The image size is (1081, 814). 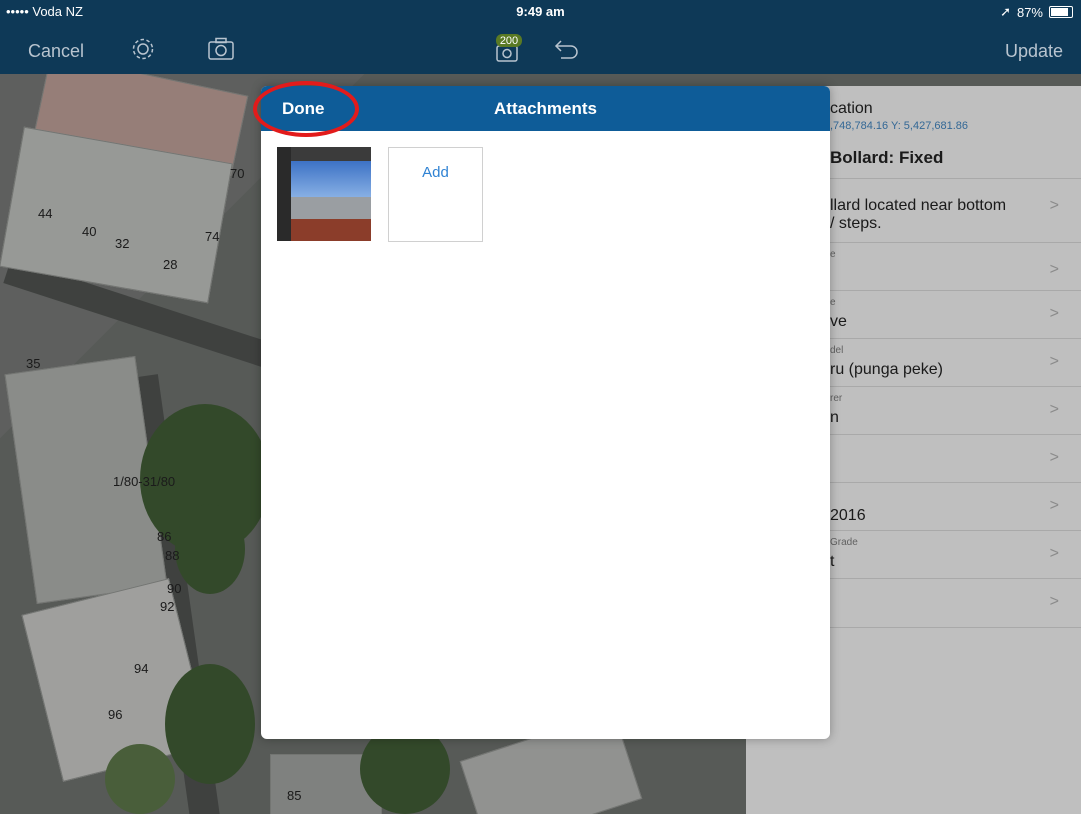 I want to click on clock: 9:49 am, so click(x=540, y=11).